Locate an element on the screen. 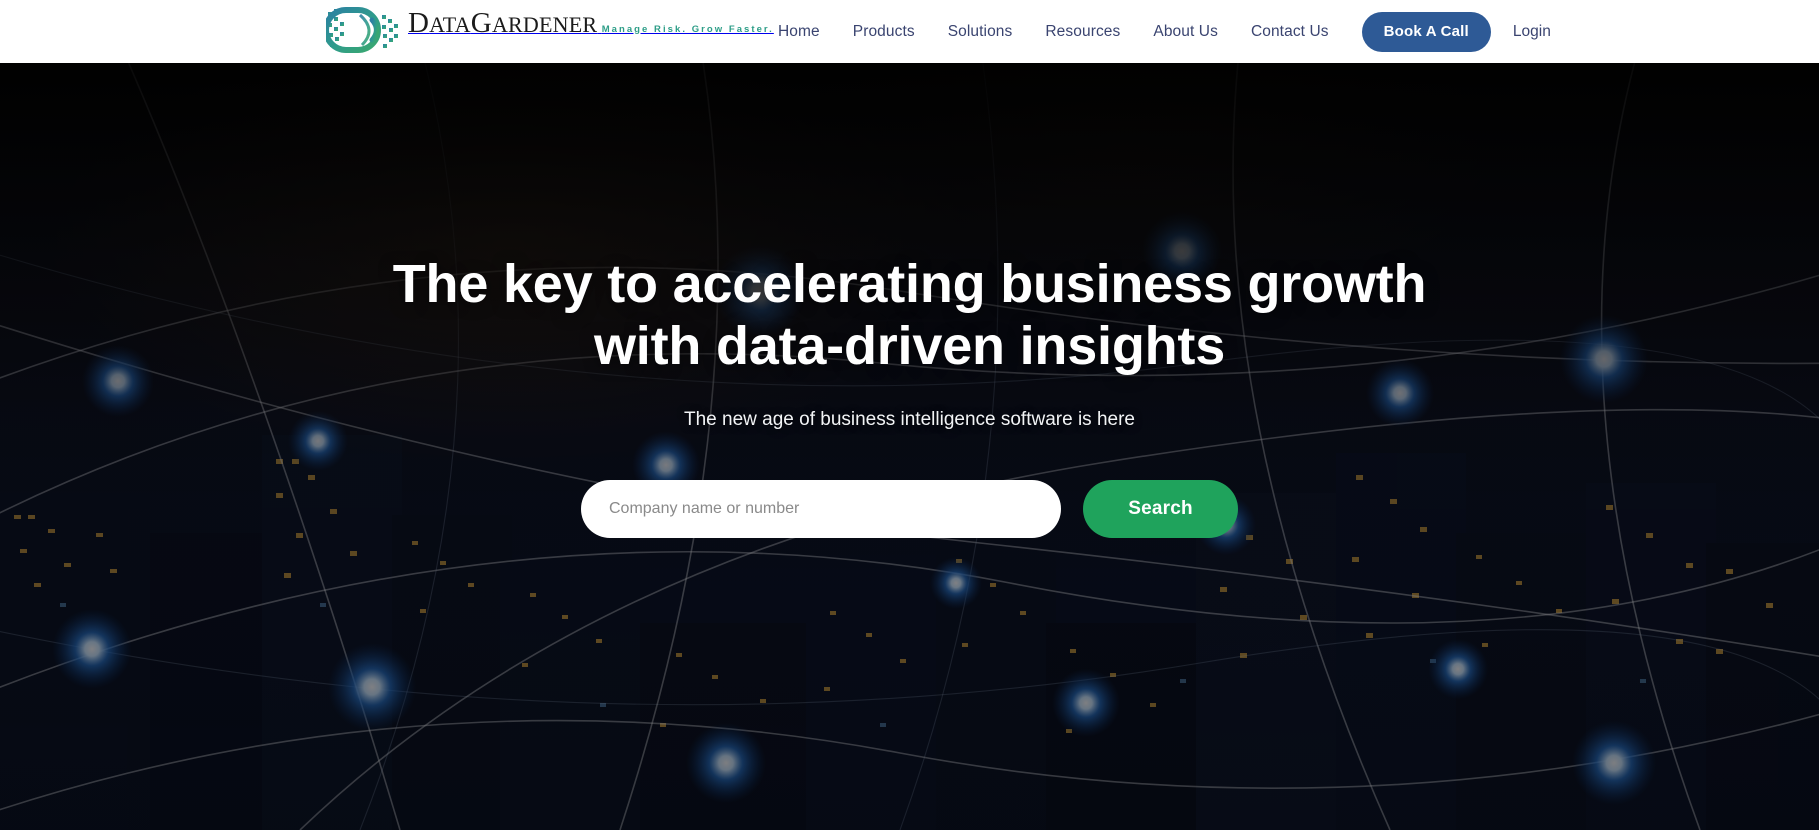  nav-item-about-us: About Us is located at coordinates (1185, 32).